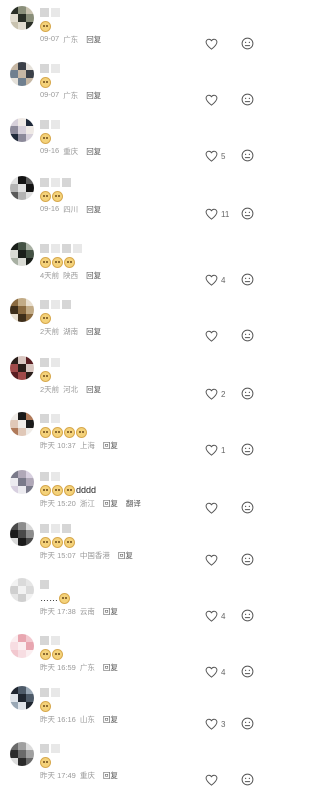  I want to click on comment-content, so click(51, 196).